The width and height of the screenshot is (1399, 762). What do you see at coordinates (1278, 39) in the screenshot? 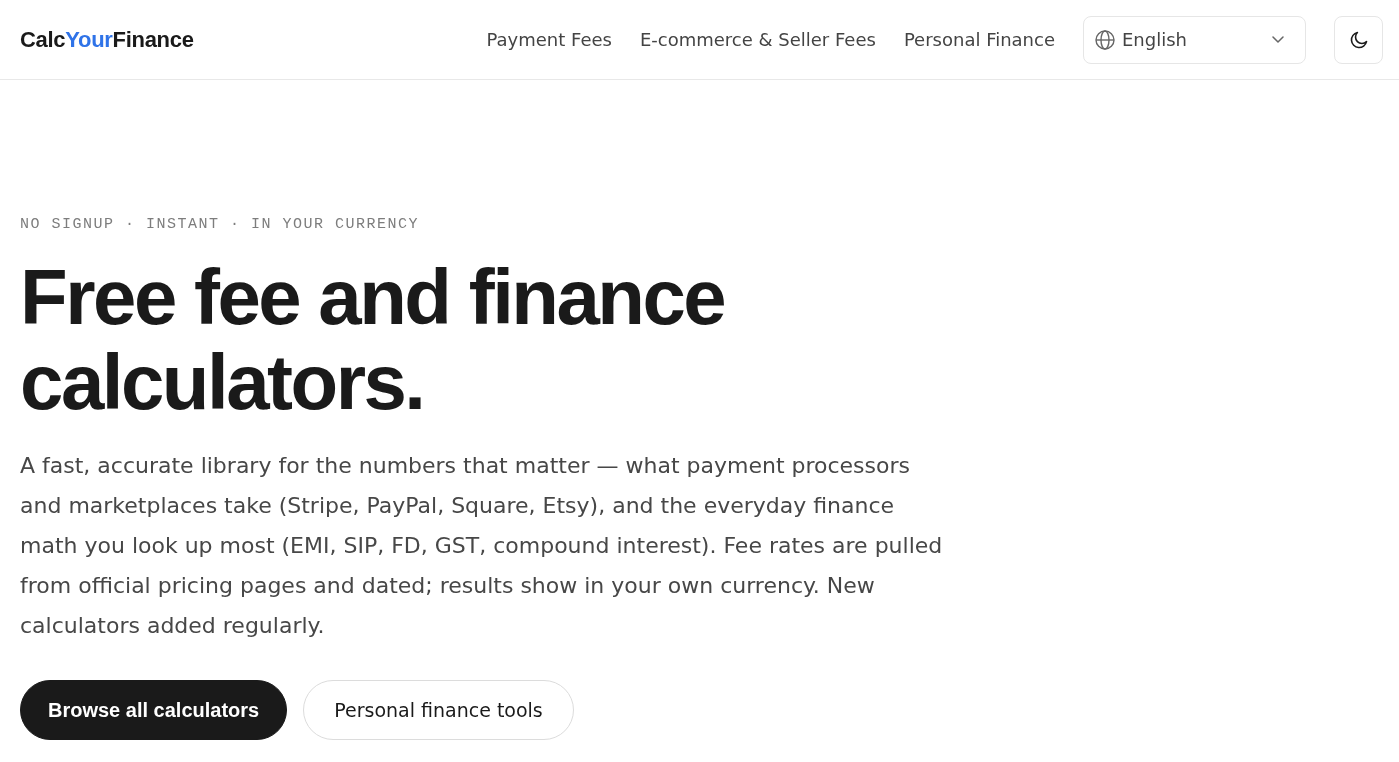
I see `chevron-down-icon` at bounding box center [1278, 39].